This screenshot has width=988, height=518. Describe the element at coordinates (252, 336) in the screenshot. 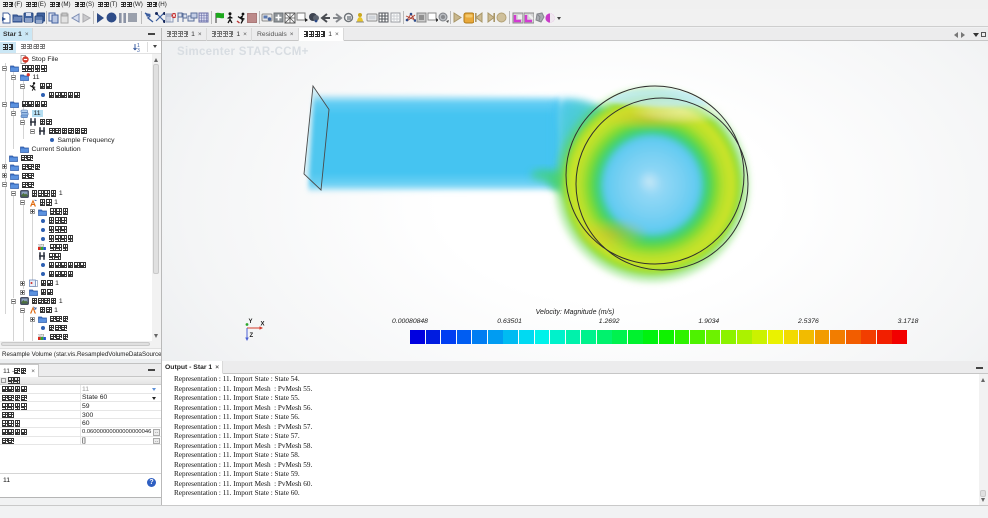

I see `svg-text: Z` at that location.